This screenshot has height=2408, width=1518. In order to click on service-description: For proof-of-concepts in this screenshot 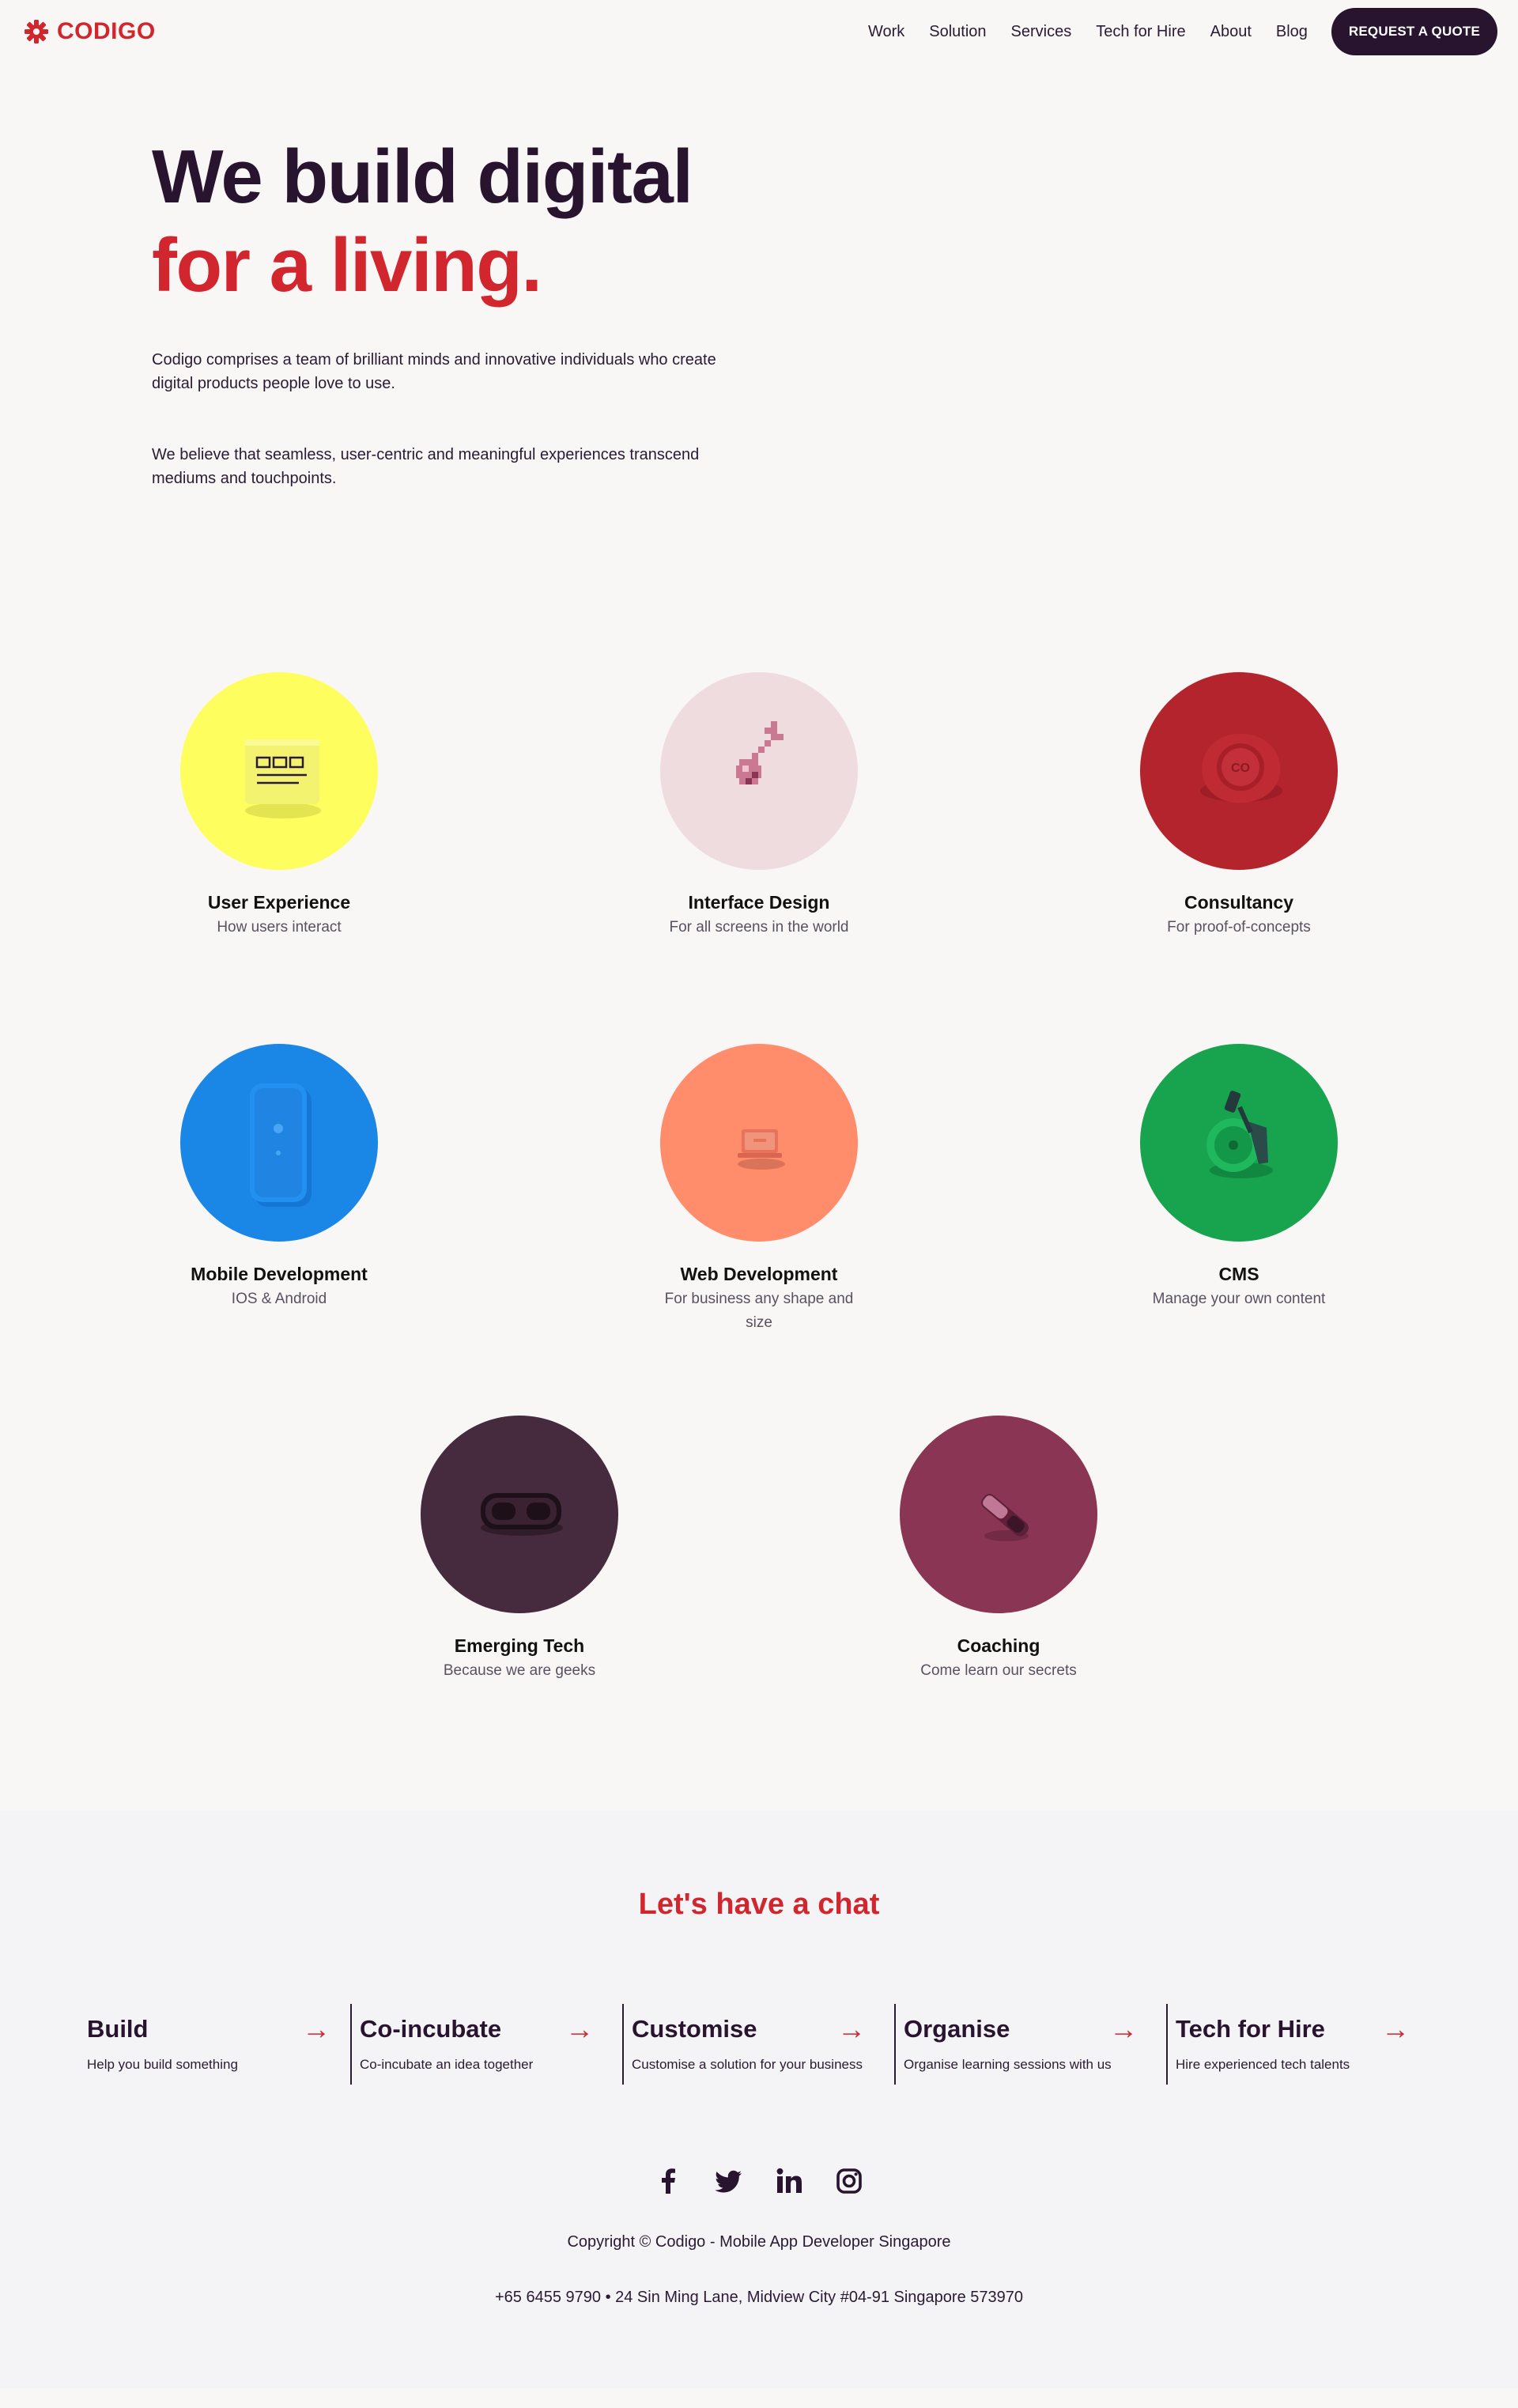, I will do `click(1239, 928)`.